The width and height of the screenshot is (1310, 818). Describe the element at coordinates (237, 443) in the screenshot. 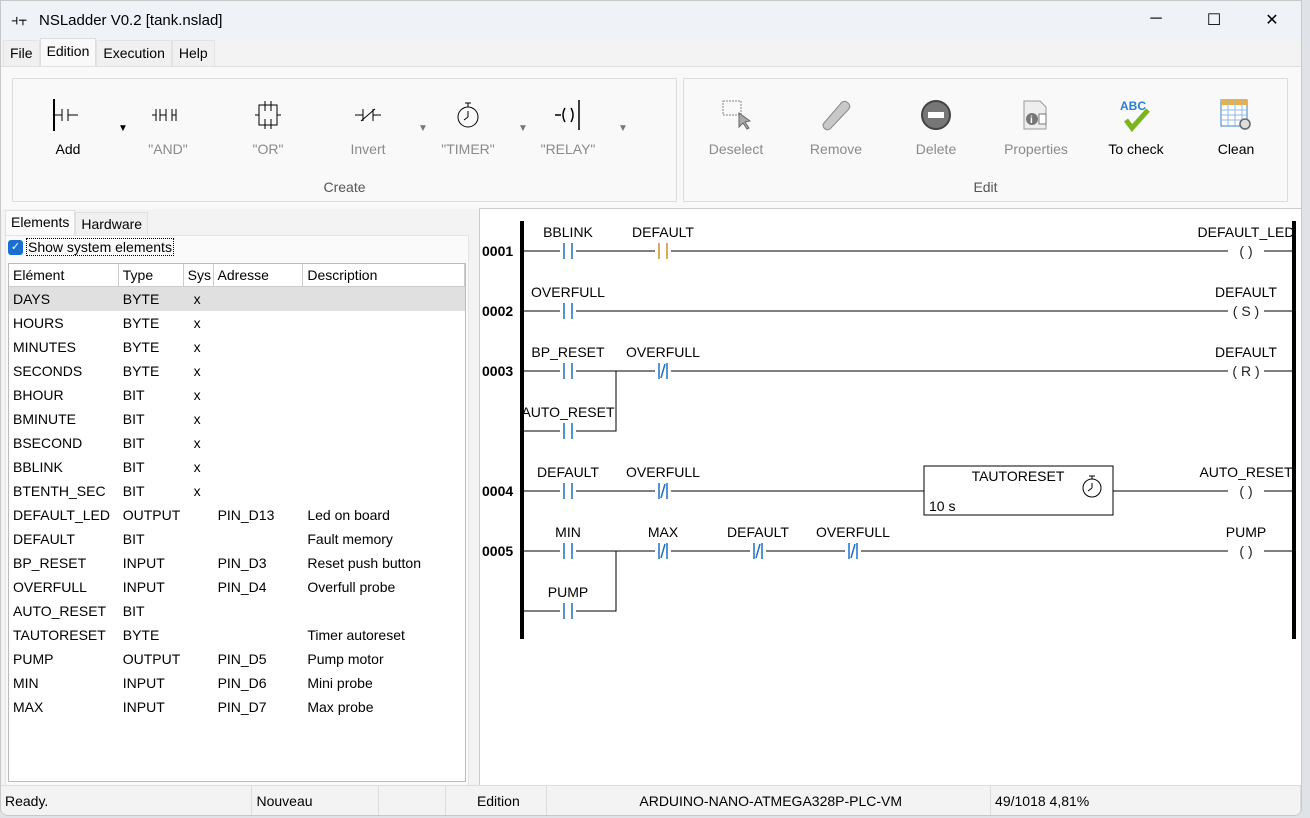

I see `table-row: BSECOND BIT x` at that location.